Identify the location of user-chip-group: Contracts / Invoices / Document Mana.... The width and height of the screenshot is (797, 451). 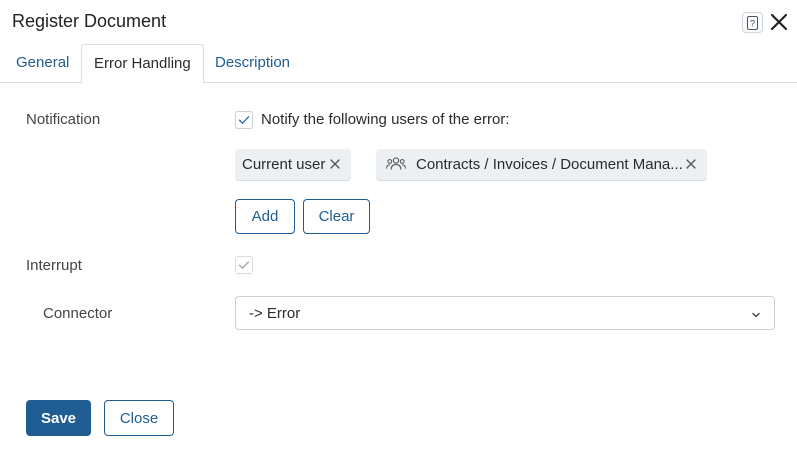
(541, 164).